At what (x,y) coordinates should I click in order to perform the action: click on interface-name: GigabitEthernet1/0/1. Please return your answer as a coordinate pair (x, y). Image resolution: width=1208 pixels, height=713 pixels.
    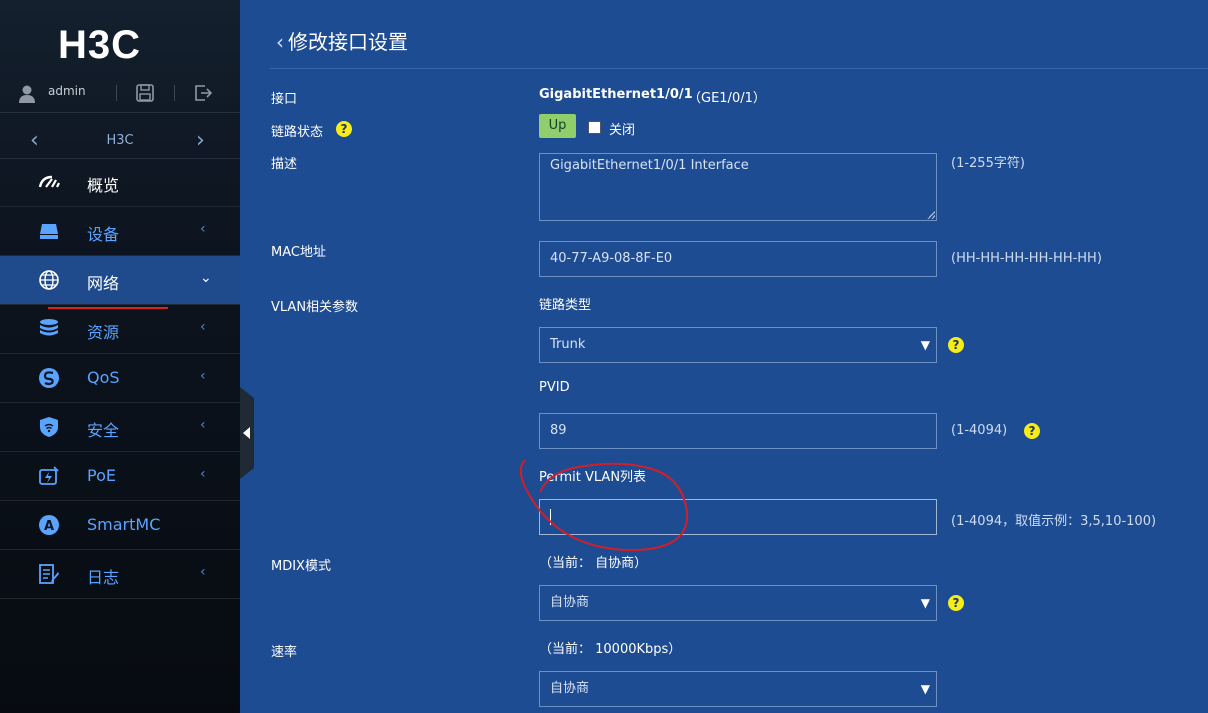
    Looking at the image, I should click on (616, 94).